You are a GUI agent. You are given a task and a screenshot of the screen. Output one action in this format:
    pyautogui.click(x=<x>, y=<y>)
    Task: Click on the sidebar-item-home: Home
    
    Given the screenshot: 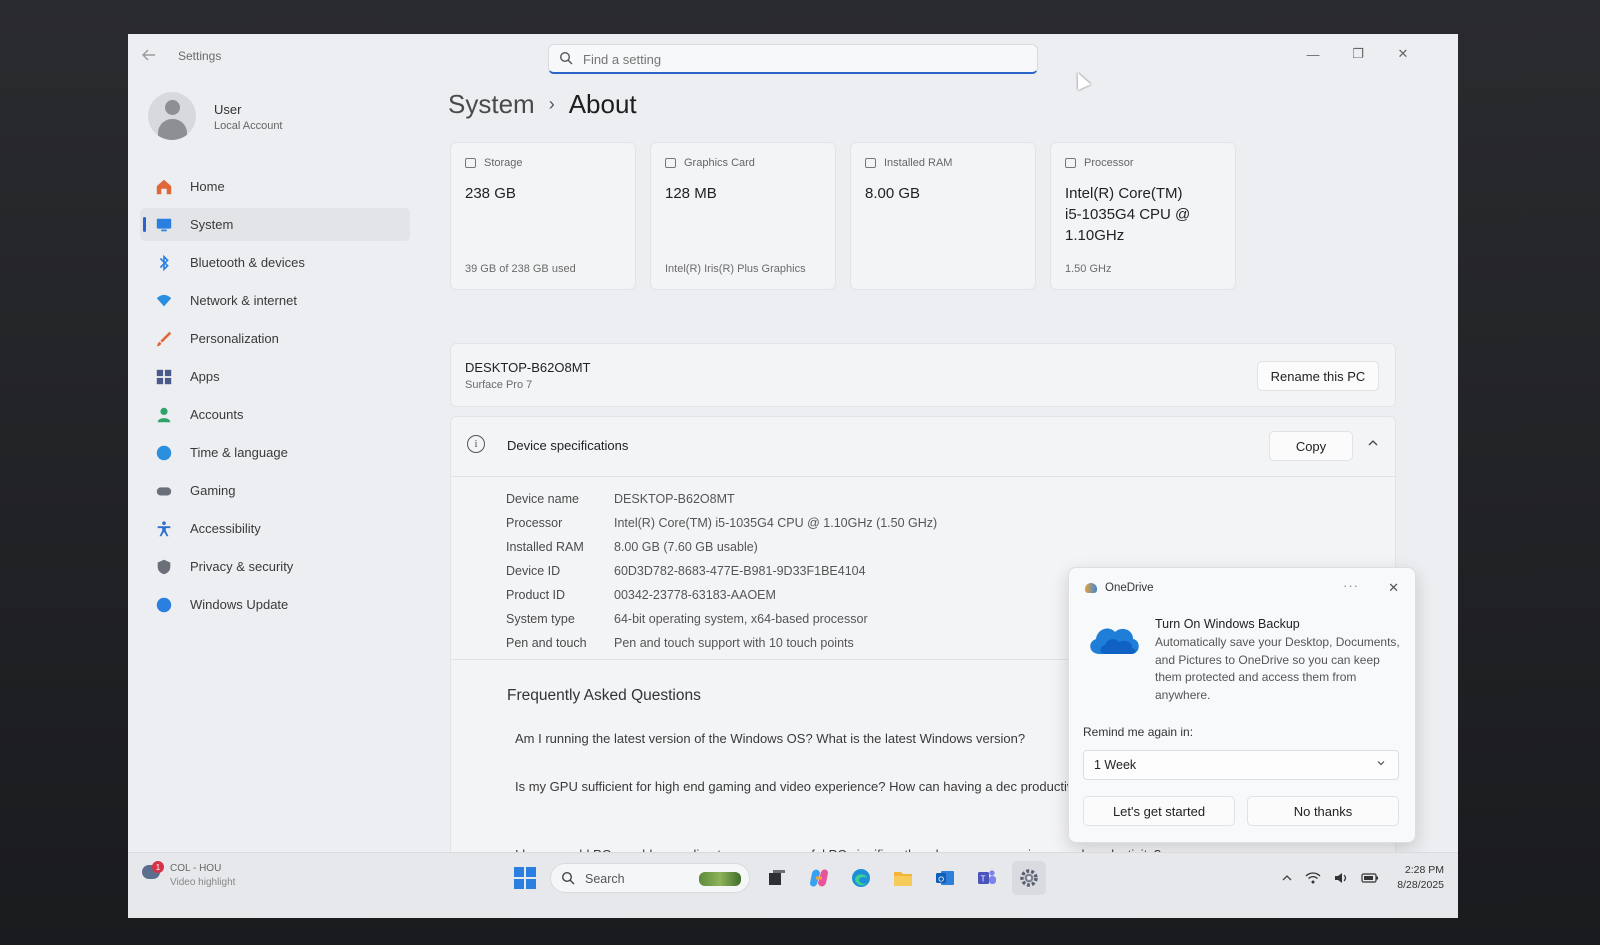 What is the action you would take?
    pyautogui.click(x=275, y=186)
    